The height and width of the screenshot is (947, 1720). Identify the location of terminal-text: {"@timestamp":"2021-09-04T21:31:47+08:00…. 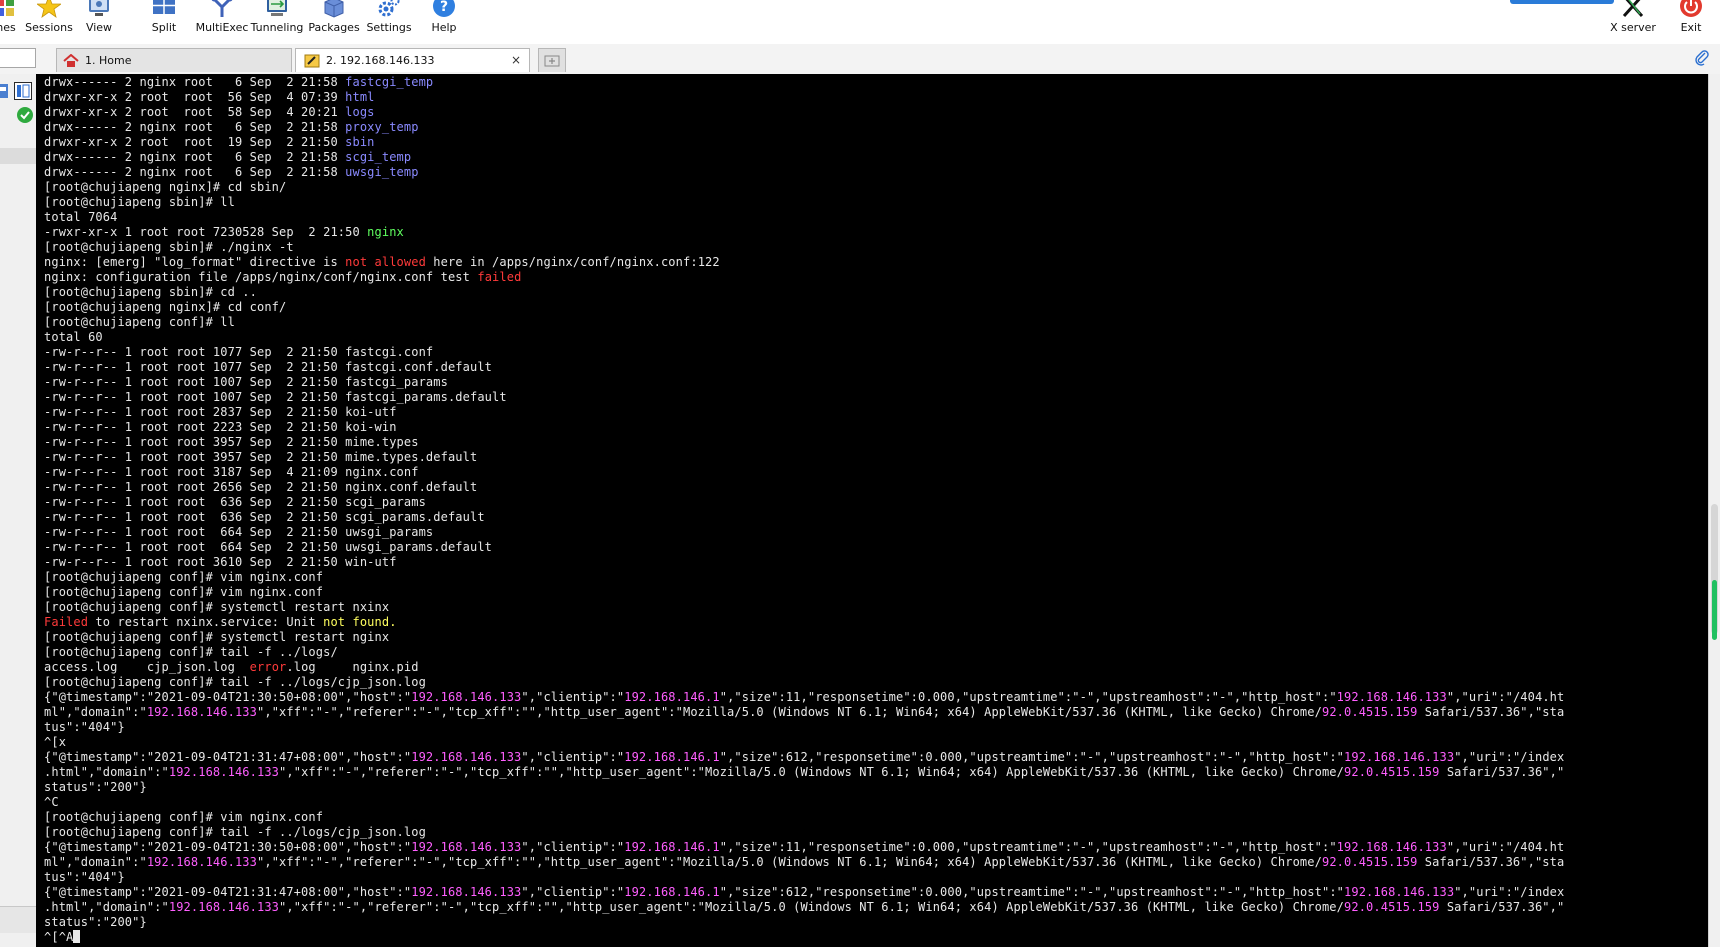
(228, 757).